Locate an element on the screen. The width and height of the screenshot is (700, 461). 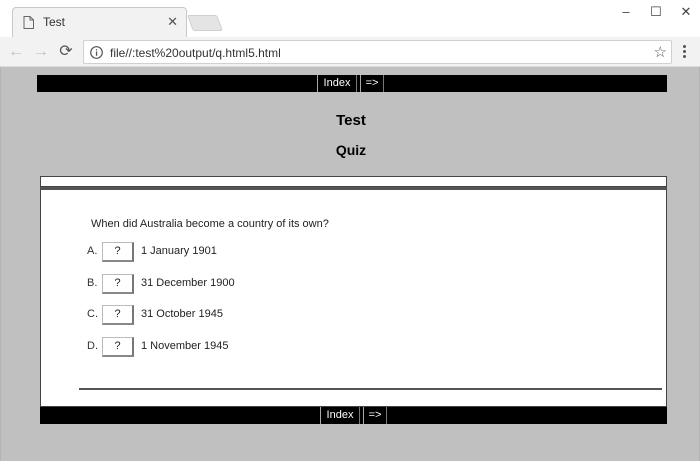
close-window-icon: ✕ is located at coordinates (686, 12).